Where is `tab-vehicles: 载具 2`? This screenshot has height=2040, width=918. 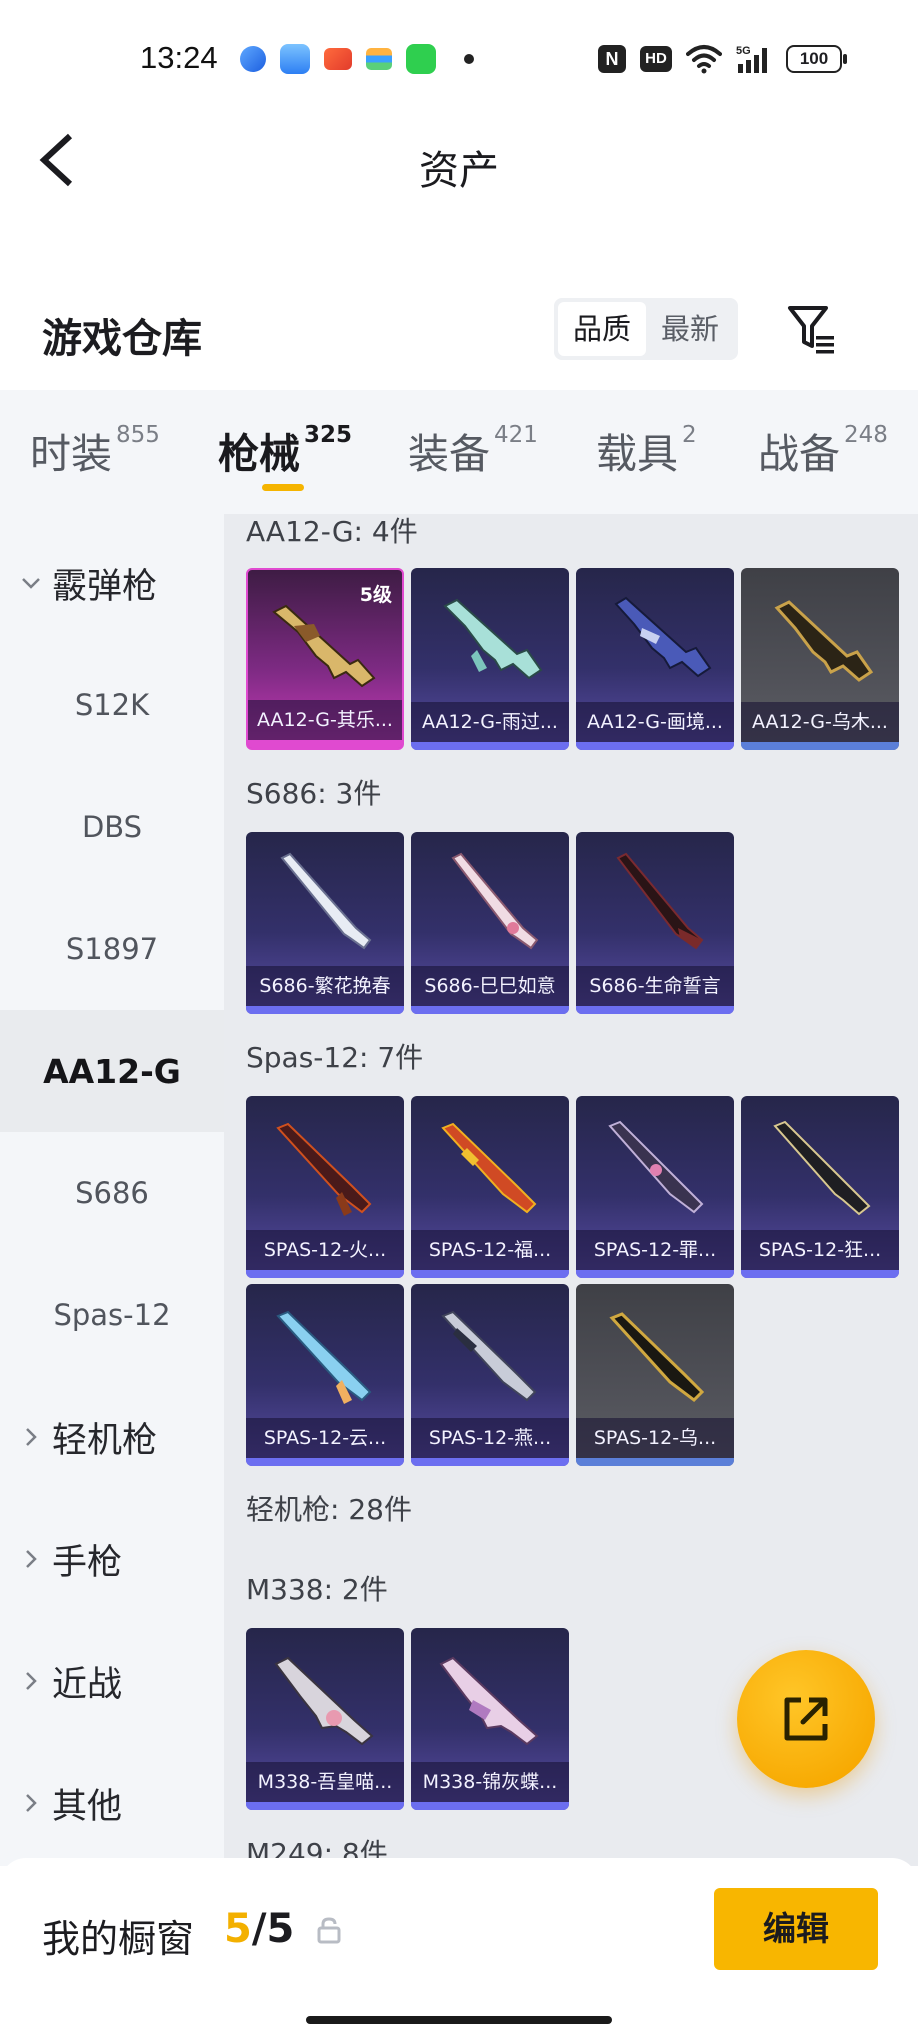
tab-vehicles: 载具 2 is located at coordinates (646, 450).